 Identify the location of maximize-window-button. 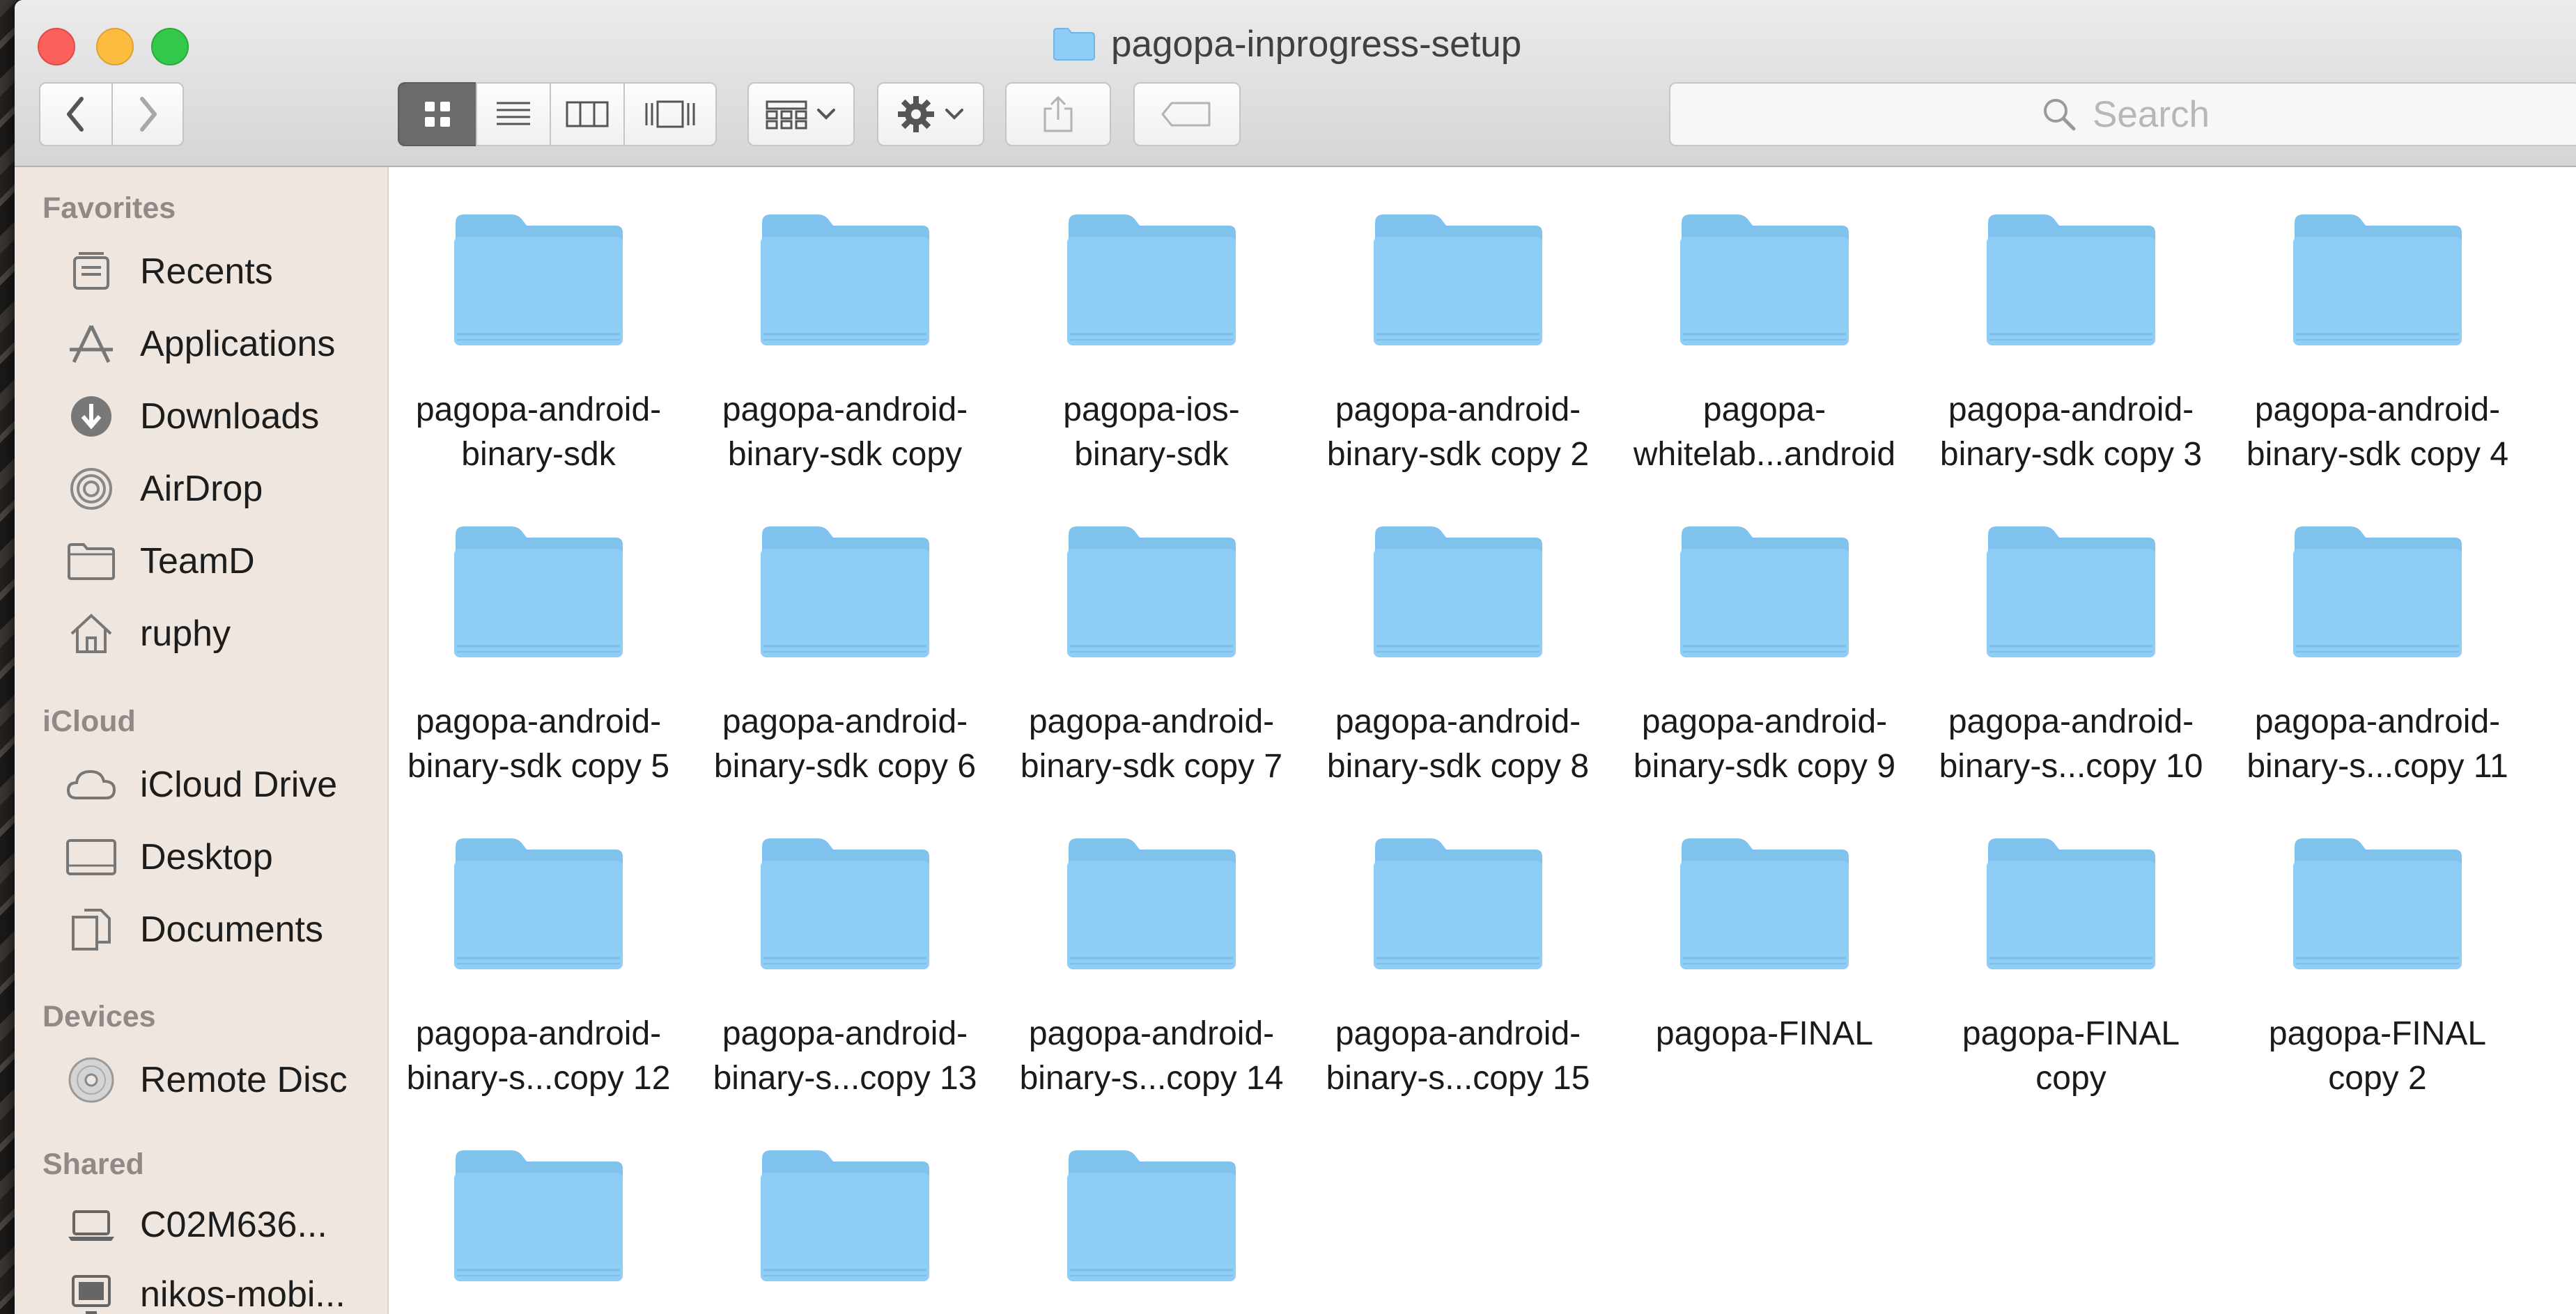
(170, 46).